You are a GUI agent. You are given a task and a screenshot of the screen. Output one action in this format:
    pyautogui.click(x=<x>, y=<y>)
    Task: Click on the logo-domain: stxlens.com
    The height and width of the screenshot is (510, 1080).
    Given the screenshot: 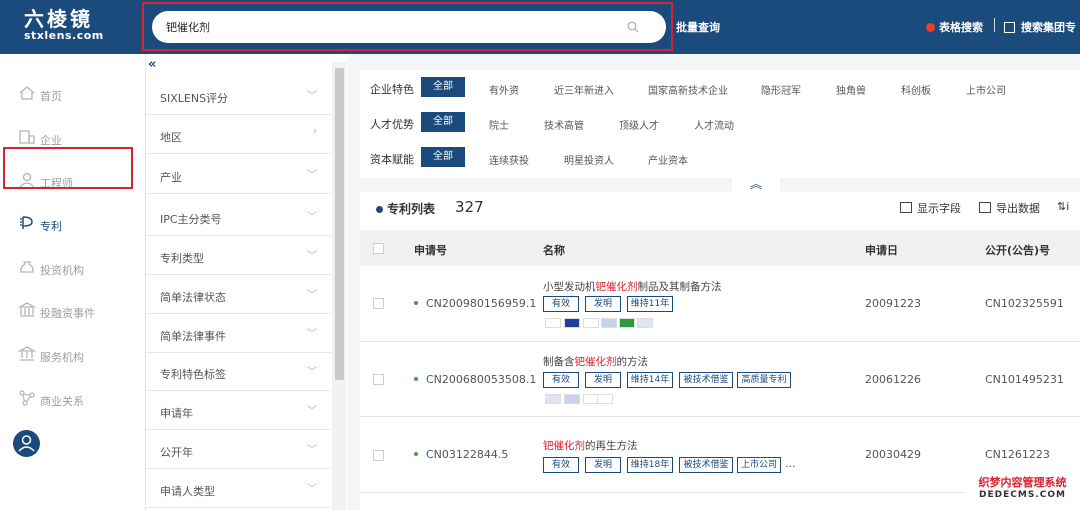 What is the action you would take?
    pyautogui.click(x=64, y=35)
    